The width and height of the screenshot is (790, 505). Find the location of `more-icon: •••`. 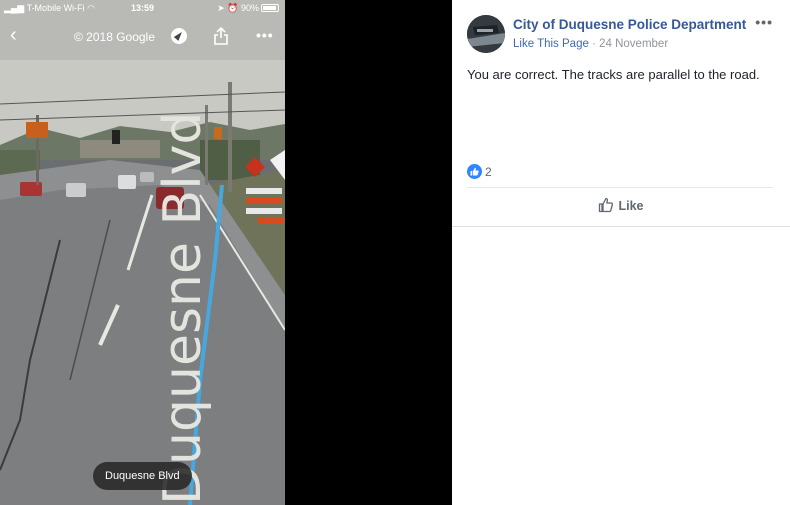

more-icon: ••• is located at coordinates (265, 35).